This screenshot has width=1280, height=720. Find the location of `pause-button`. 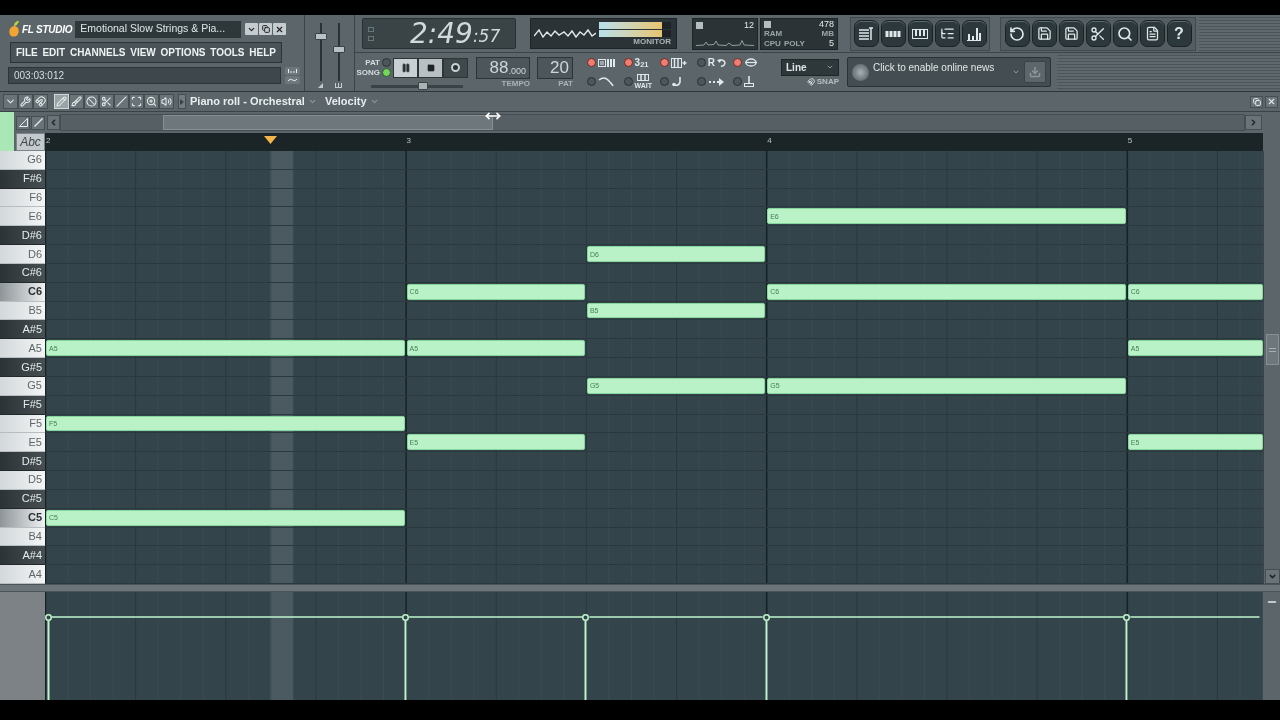

pause-button is located at coordinates (405, 67).